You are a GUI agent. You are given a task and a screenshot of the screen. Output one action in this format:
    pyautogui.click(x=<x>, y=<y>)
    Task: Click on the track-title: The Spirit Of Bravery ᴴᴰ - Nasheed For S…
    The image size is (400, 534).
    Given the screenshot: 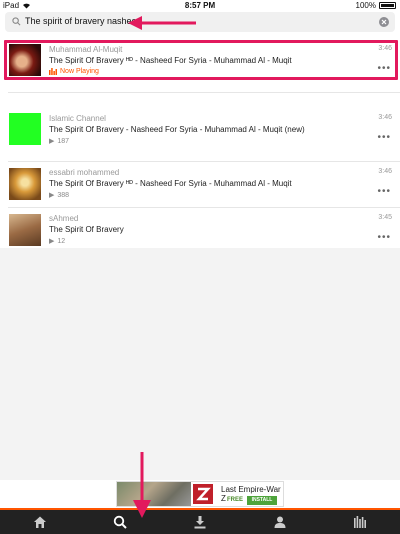 What is the action you would take?
    pyautogui.click(x=170, y=183)
    